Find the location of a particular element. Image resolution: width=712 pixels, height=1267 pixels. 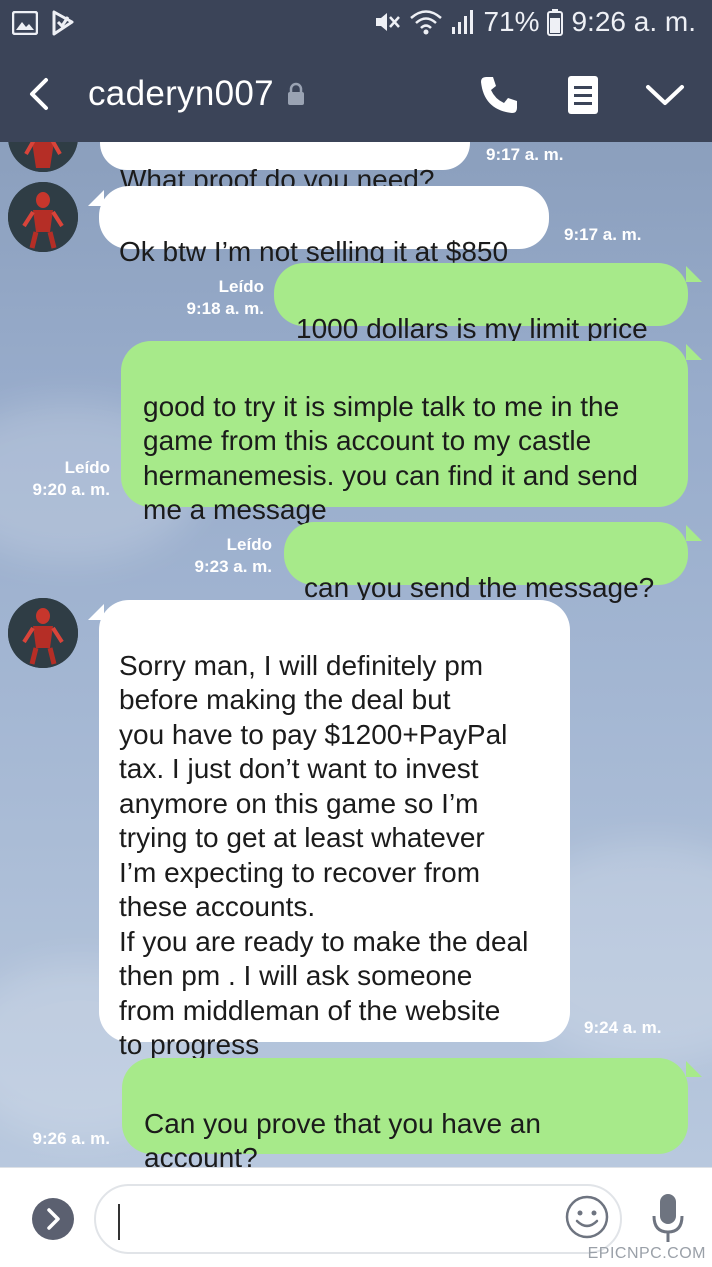

message-bubble-out: Can you prove that you have an account? is located at coordinates (405, 1112).